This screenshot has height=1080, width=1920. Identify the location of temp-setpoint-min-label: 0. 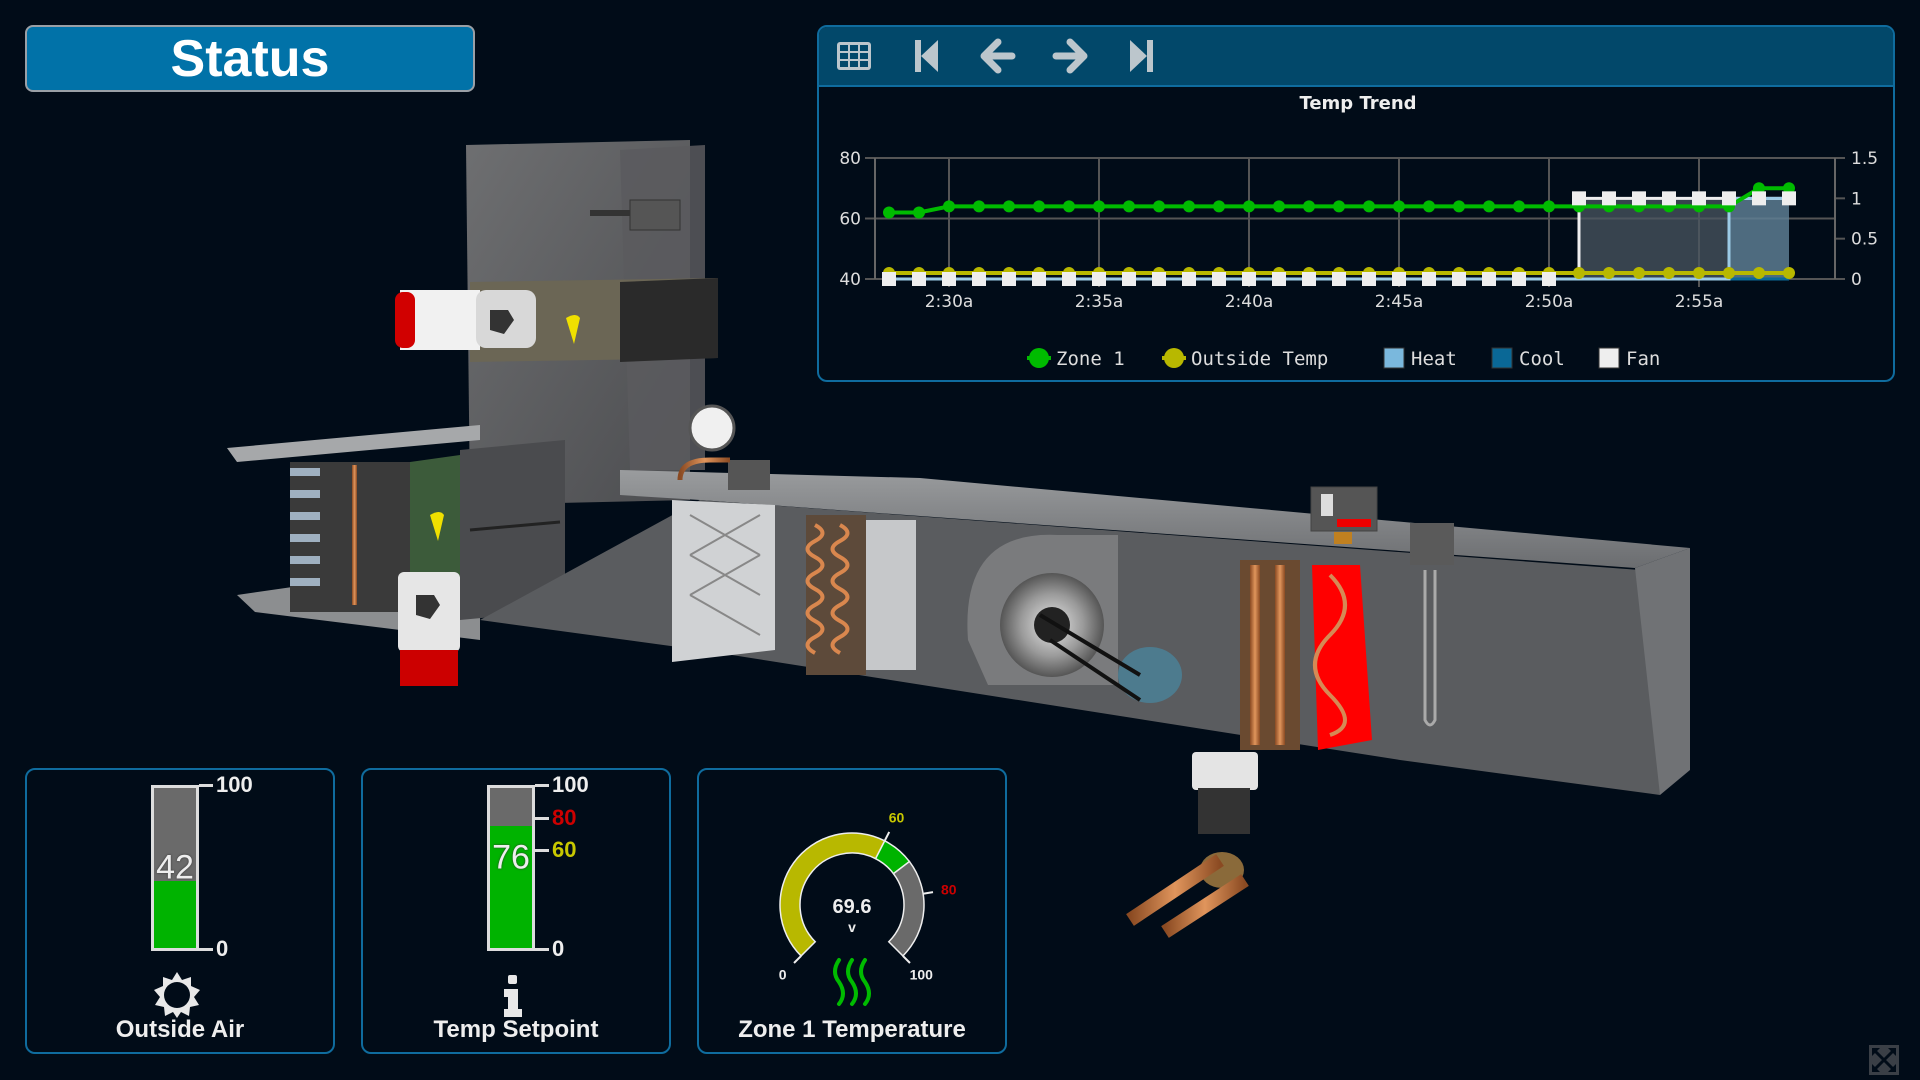
(558, 948).